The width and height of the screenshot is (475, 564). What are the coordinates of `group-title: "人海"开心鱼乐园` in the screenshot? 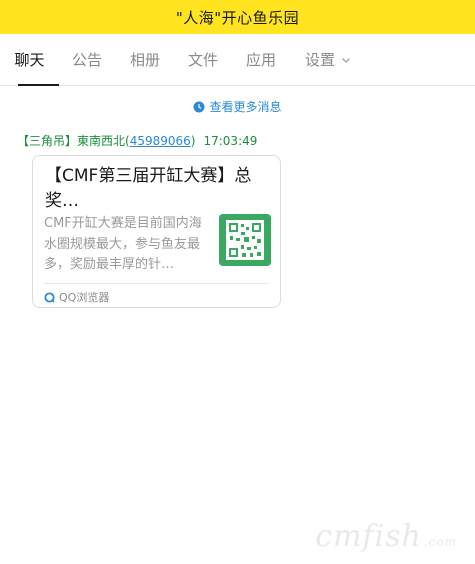 It's located at (237, 17).